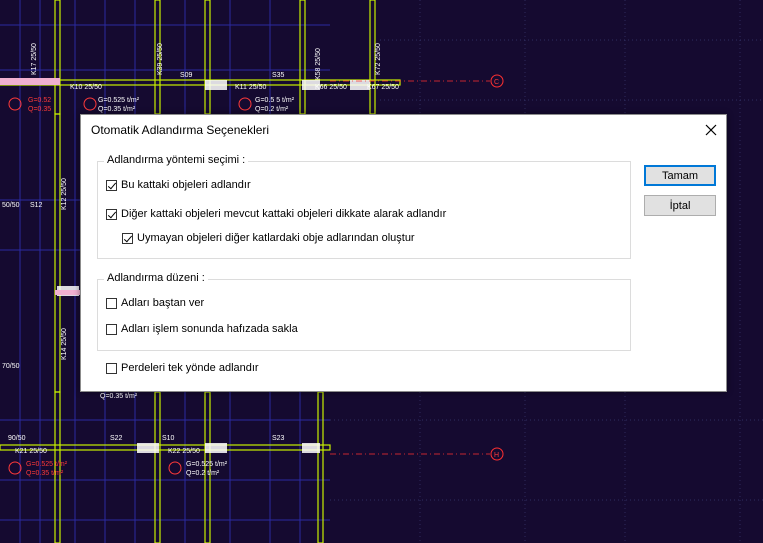 The width and height of the screenshot is (763, 543). I want to click on load-label-3: G=0.5 5 t/m², so click(275, 100).